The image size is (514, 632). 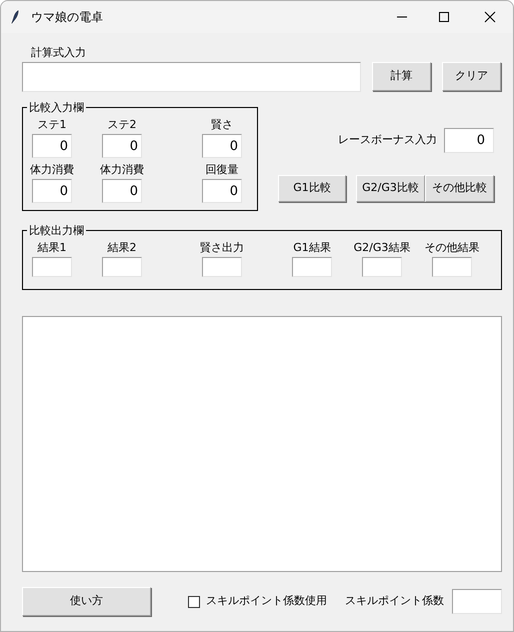 What do you see at coordinates (444, 17) in the screenshot?
I see `maximize-icon` at bounding box center [444, 17].